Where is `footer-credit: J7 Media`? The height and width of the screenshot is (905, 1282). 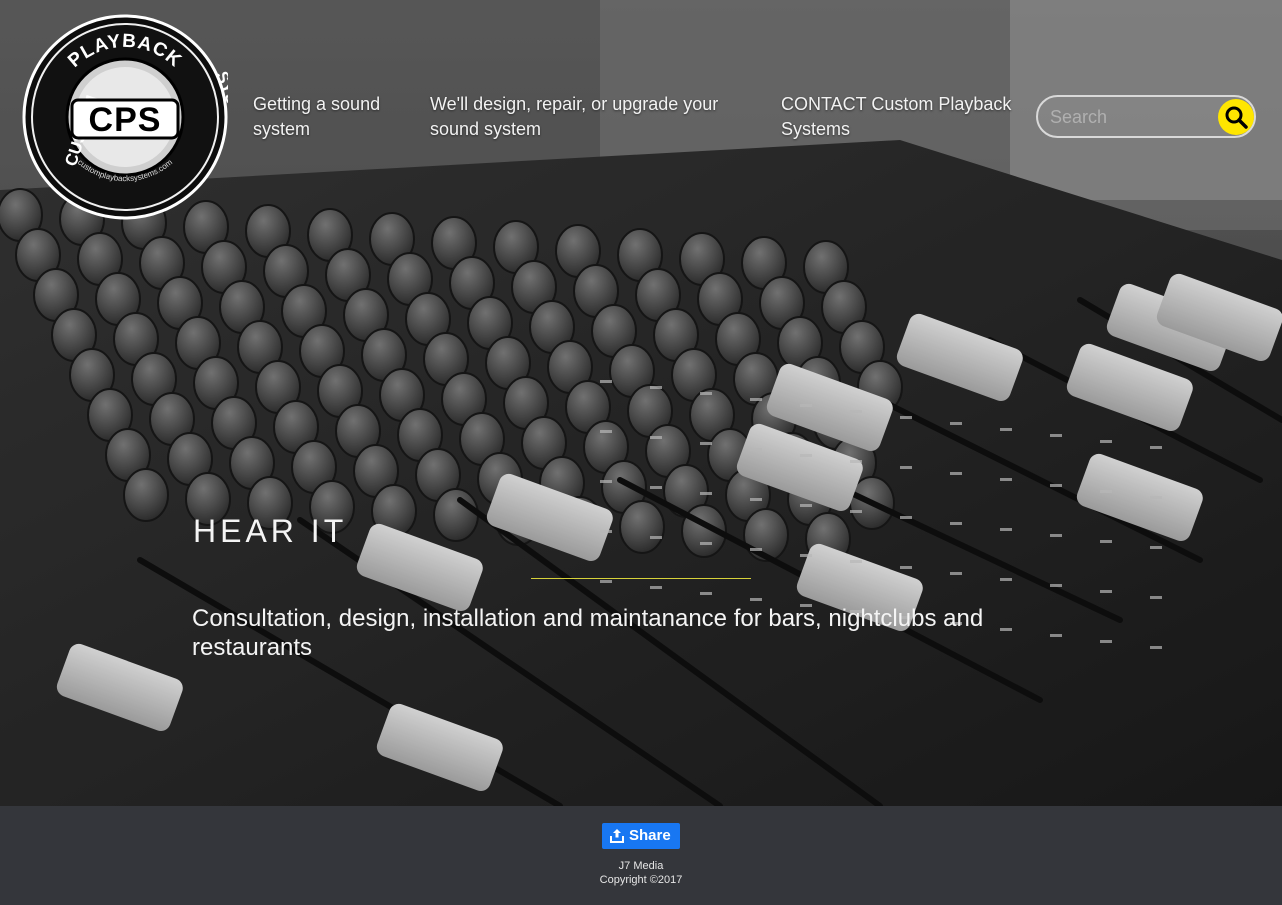
footer-credit: J7 Media is located at coordinates (641, 866).